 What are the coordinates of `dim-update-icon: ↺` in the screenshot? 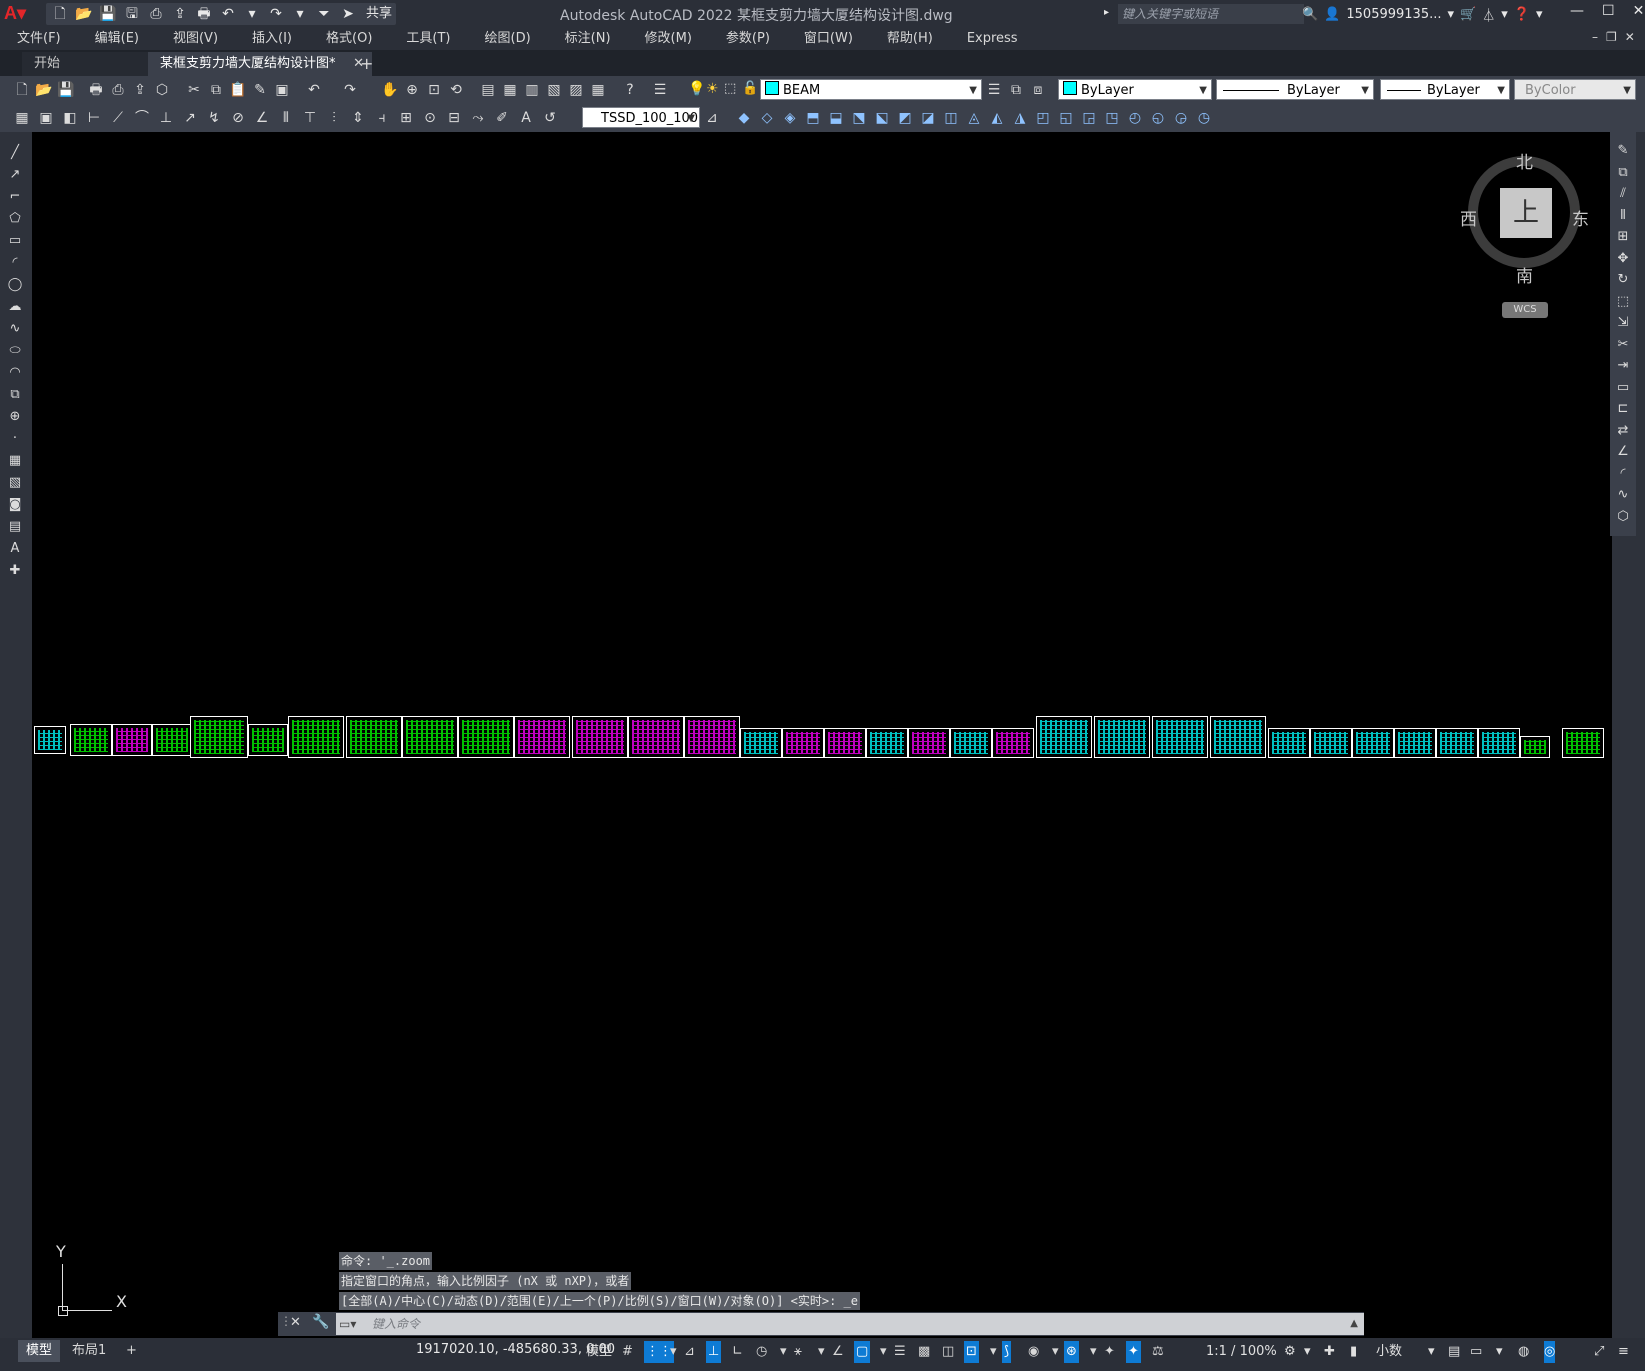 It's located at (550, 118).